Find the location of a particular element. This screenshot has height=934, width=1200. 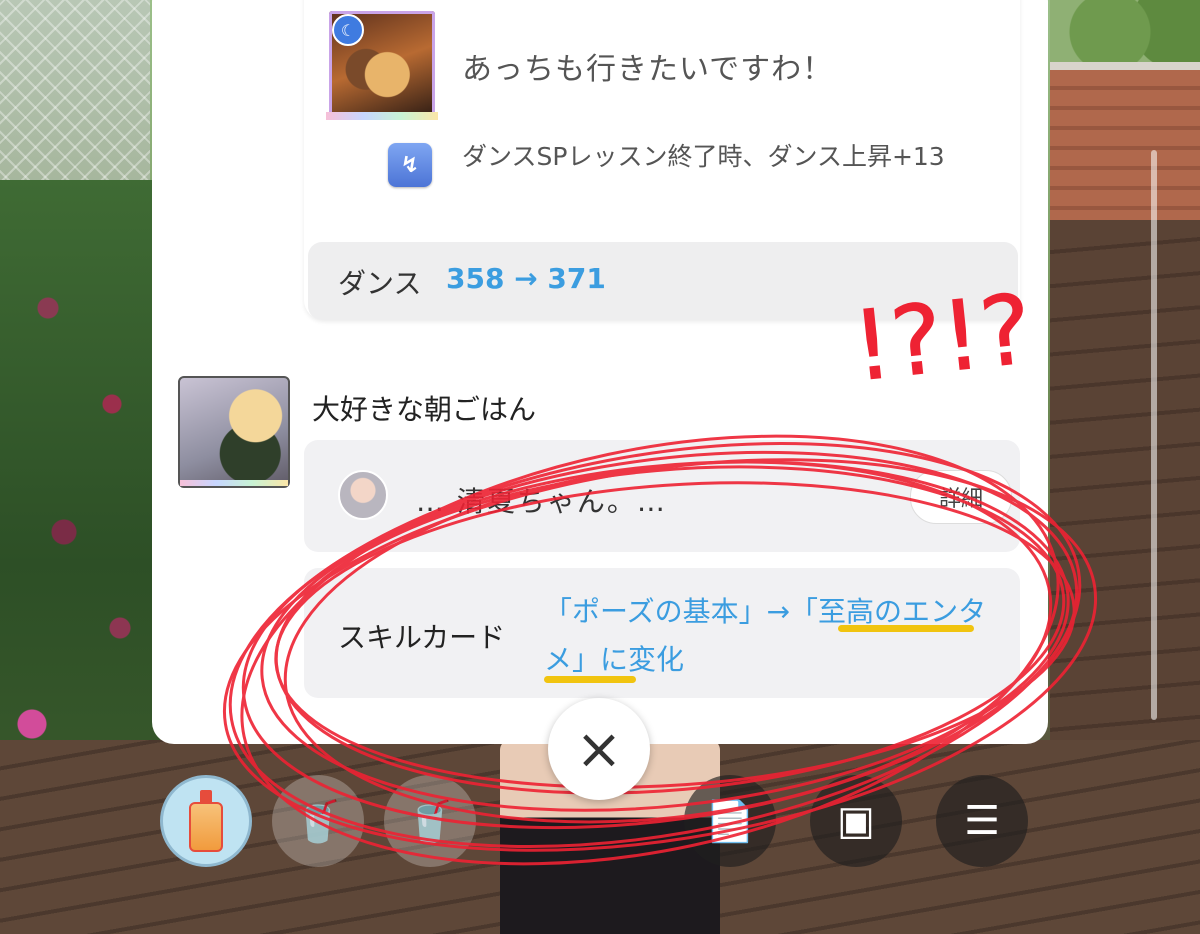

memo-button: 📄 is located at coordinates (730, 821).